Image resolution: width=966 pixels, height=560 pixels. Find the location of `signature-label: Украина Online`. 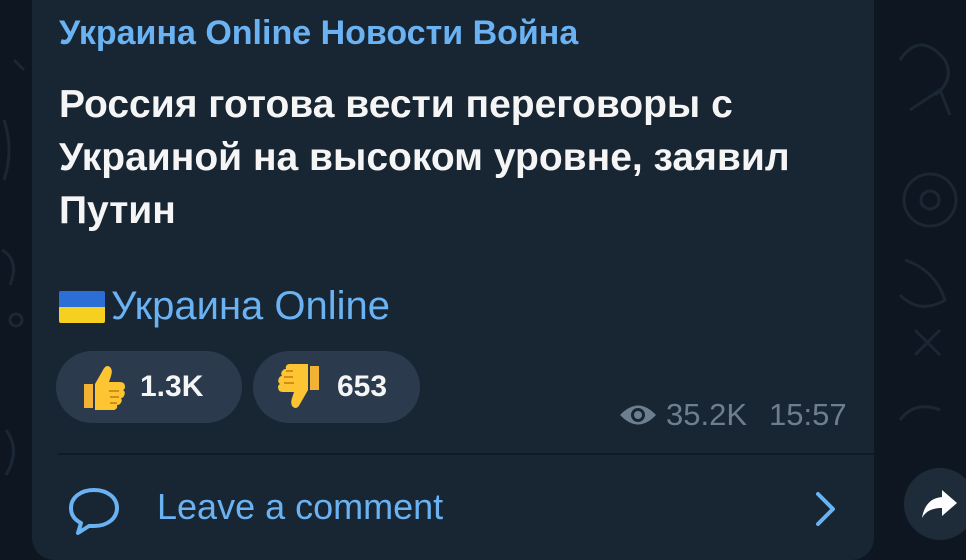

signature-label: Украина Online is located at coordinates (251, 306).